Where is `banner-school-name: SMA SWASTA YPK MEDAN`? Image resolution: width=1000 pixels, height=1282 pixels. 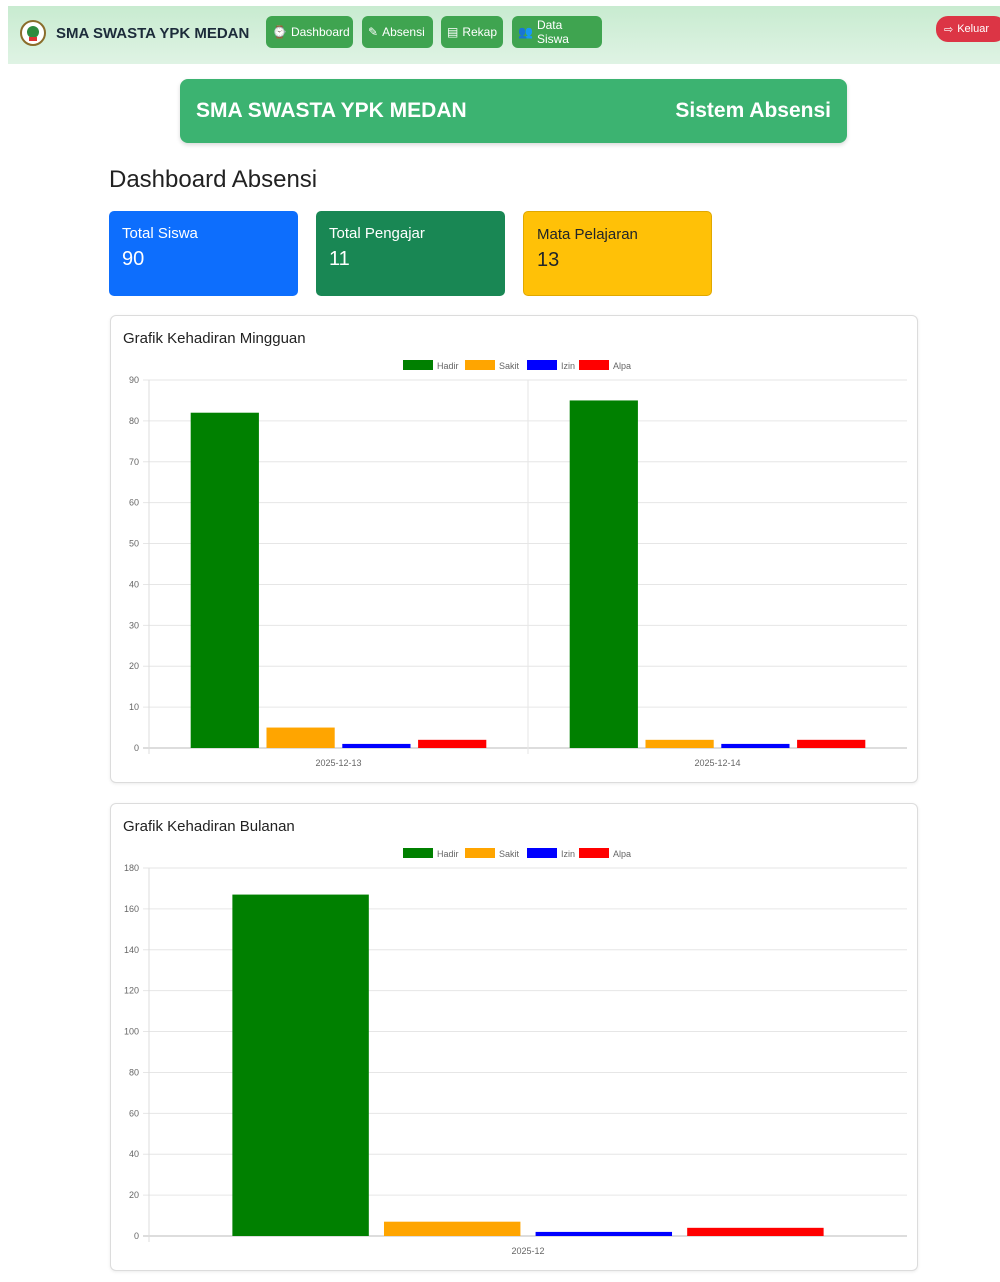
banner-school-name: SMA SWASTA YPK MEDAN is located at coordinates (331, 110).